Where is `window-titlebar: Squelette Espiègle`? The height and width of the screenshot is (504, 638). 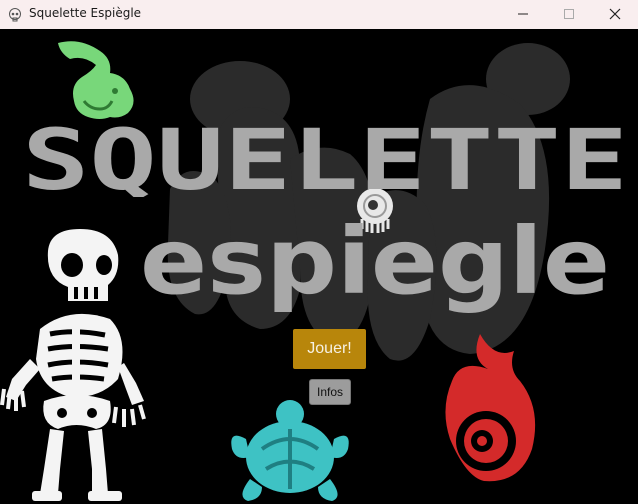
window-titlebar: Squelette Espiègle is located at coordinates (319, 14).